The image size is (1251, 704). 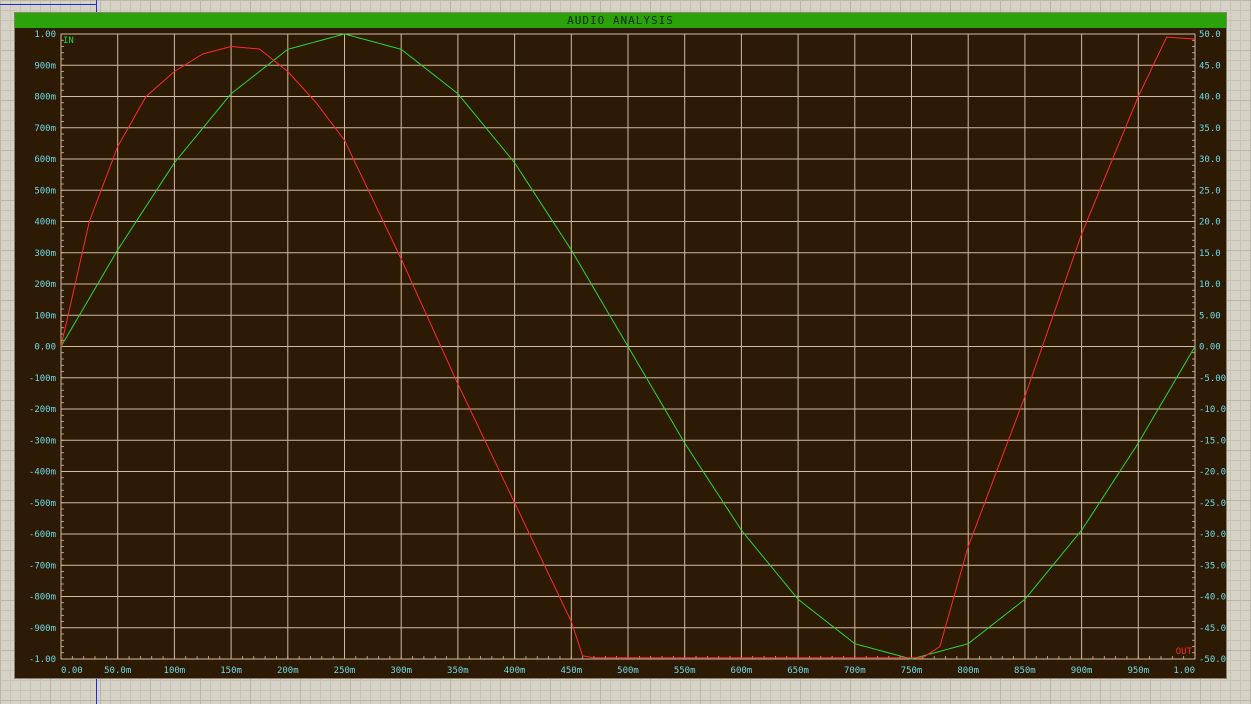 I want to click on y-right-tick-label: 5.00, so click(x=1210, y=316).